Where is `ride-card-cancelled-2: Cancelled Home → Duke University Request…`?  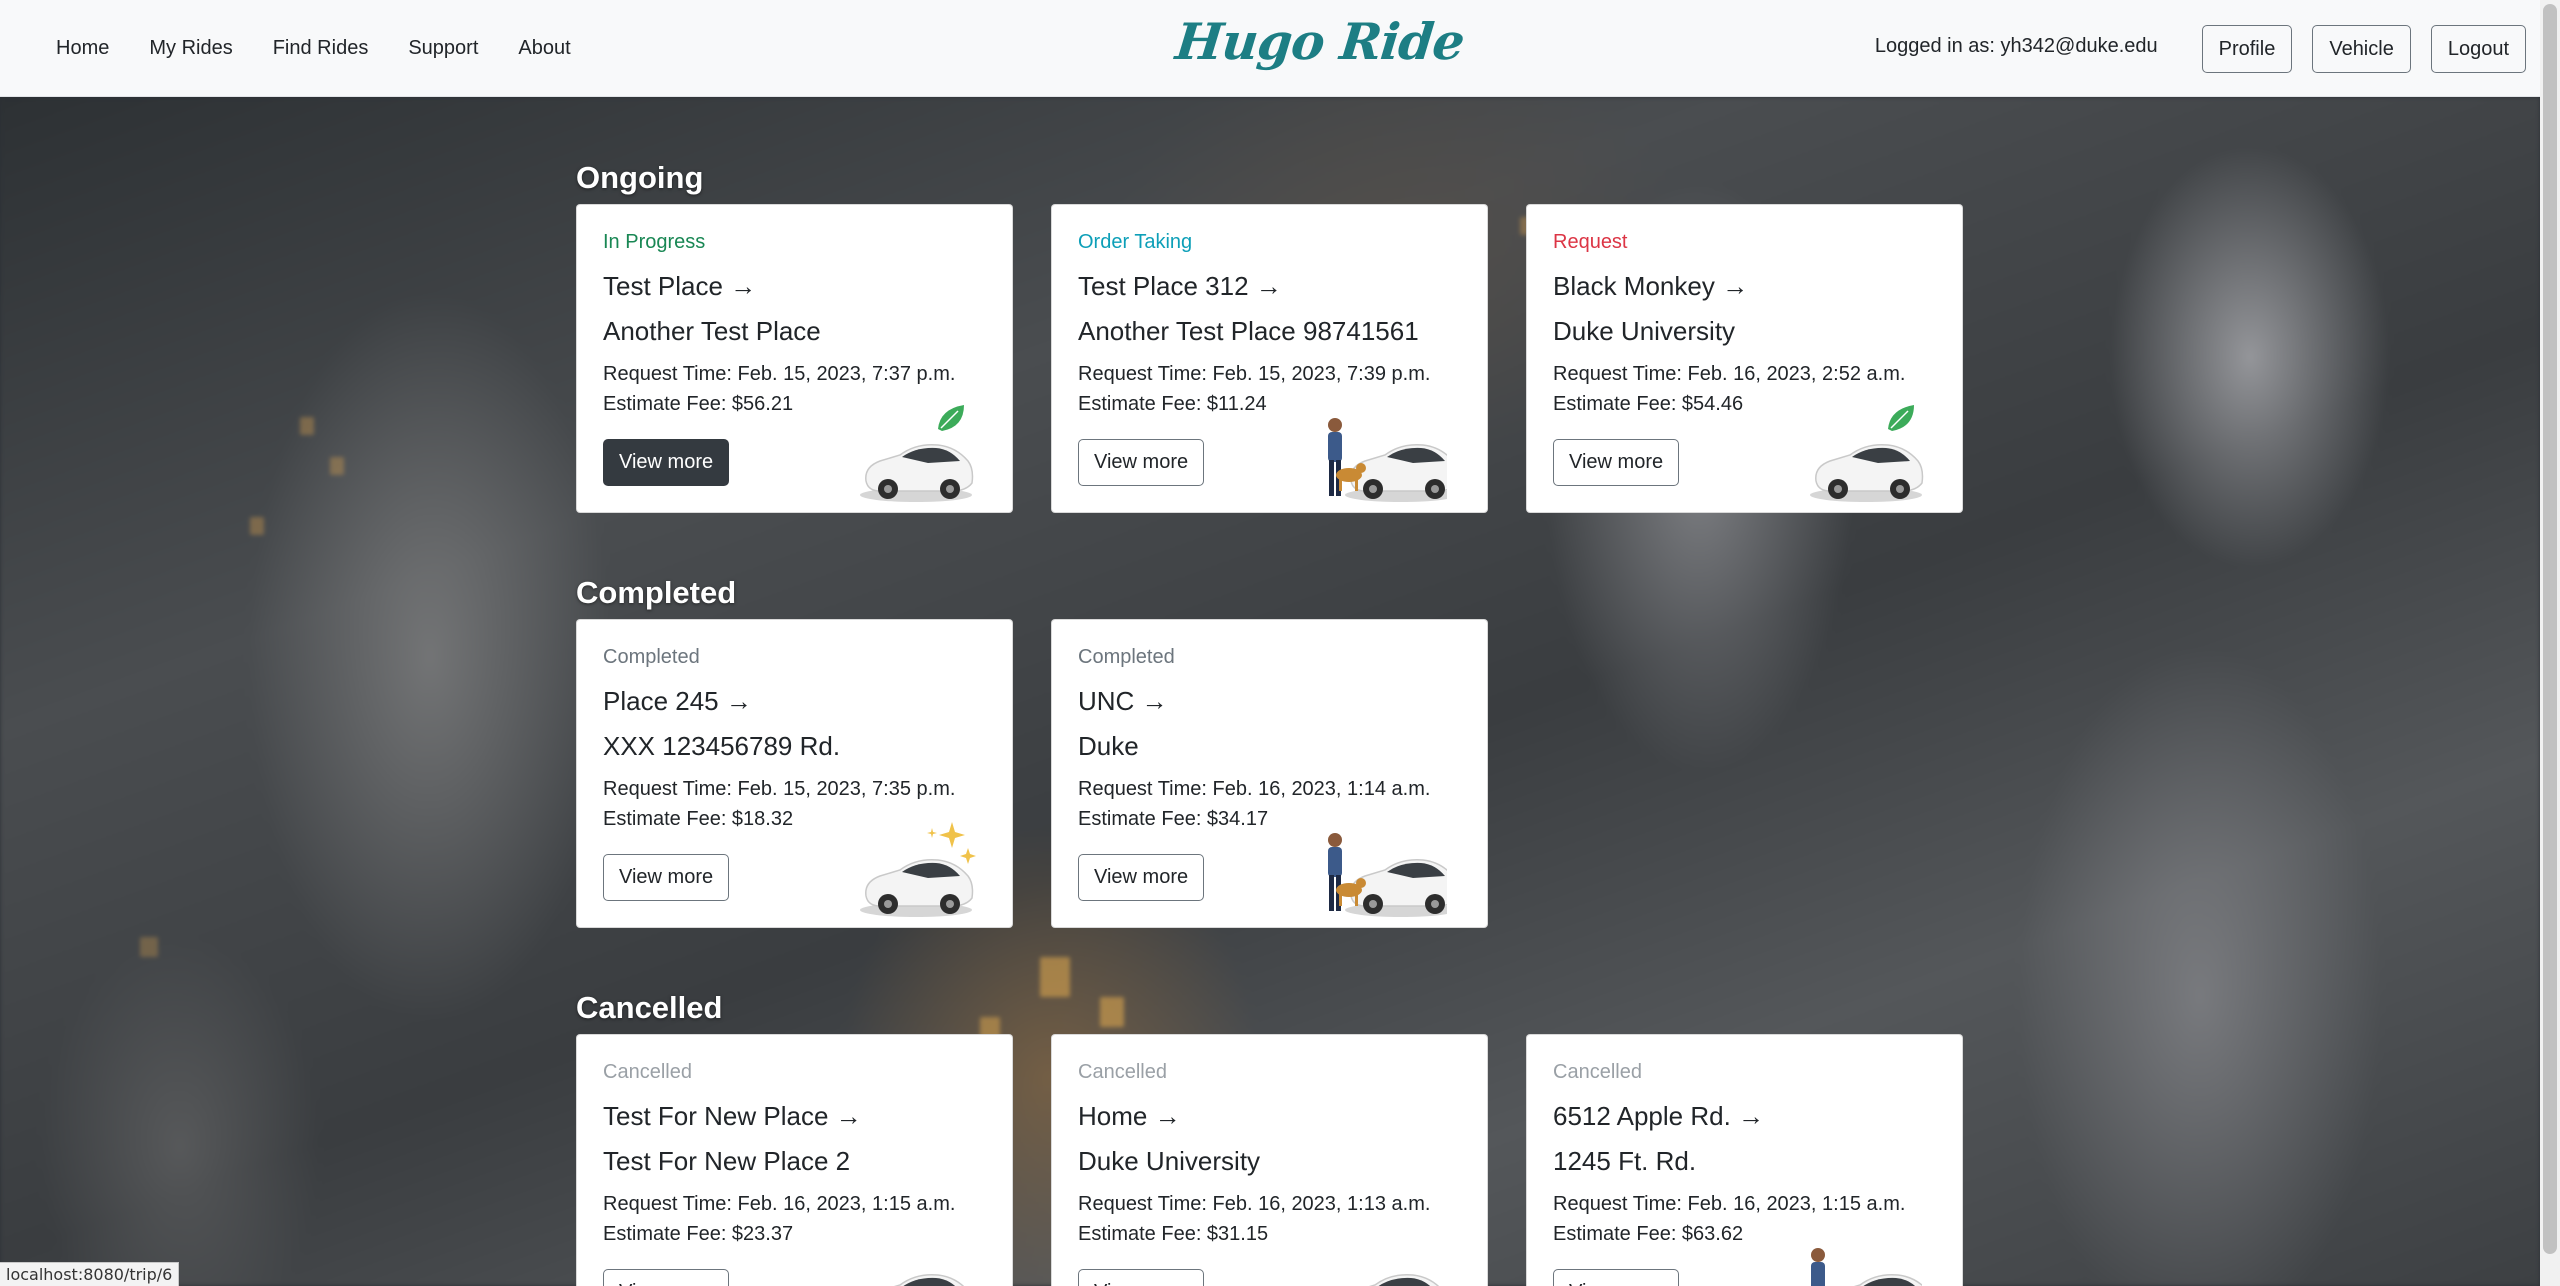
ride-card-cancelled-2: Cancelled Home → Duke University Request… is located at coordinates (1269, 1160).